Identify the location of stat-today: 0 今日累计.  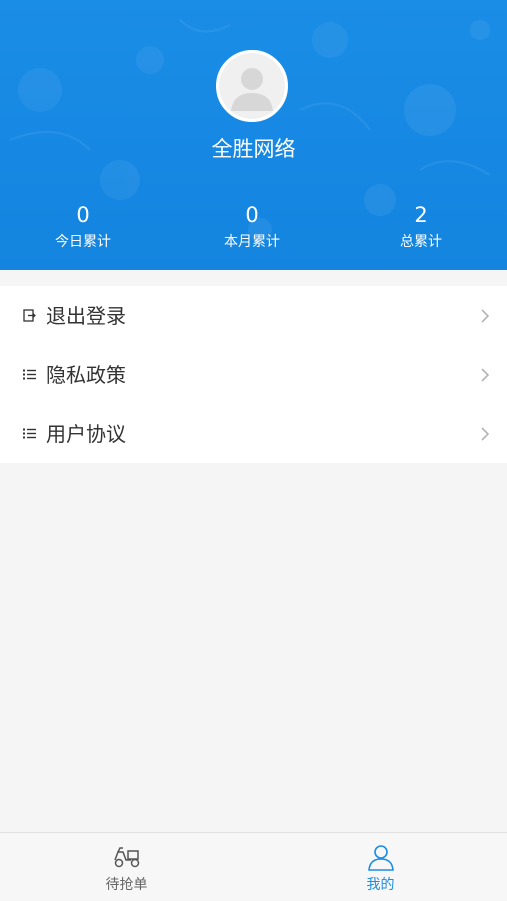
(83, 226).